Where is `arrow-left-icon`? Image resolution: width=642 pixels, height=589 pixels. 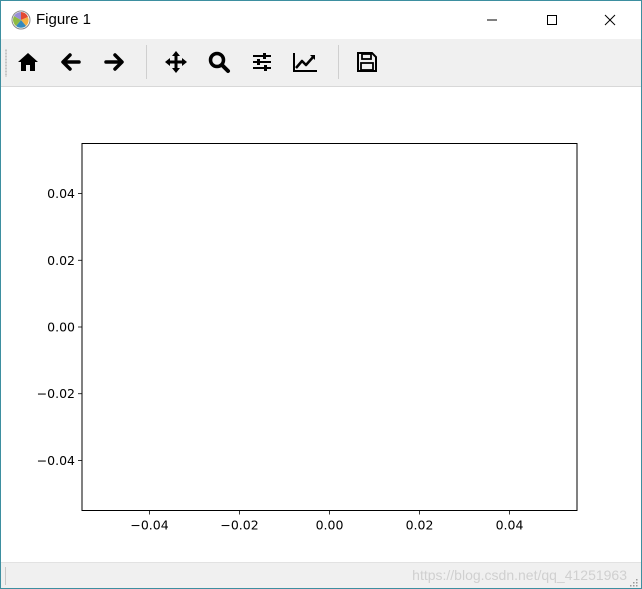 arrow-left-icon is located at coordinates (71, 62).